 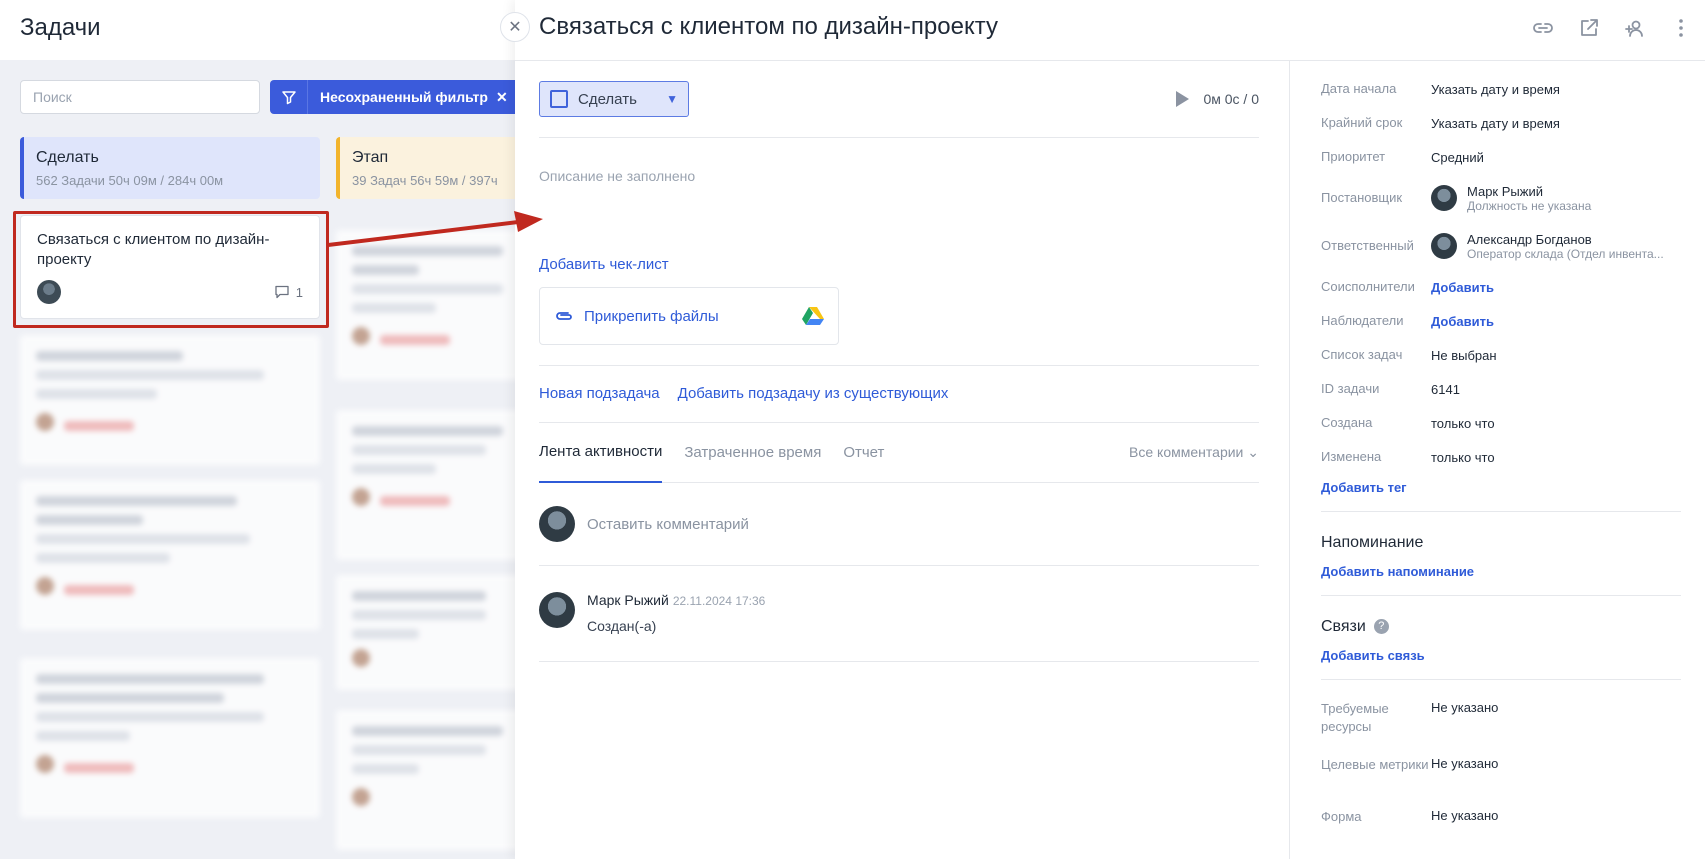 I want to click on column-title: Этап, so click(x=370, y=157).